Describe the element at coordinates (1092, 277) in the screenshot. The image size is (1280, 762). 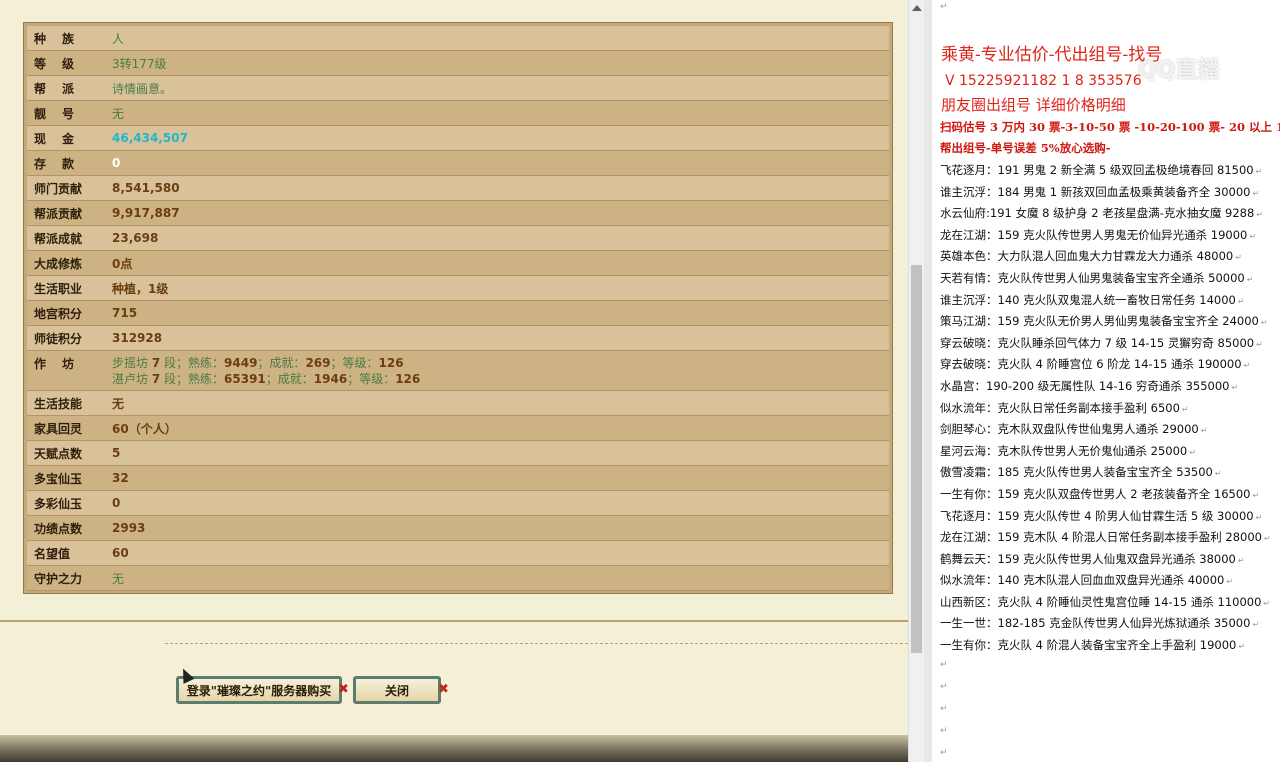
I see `listing-text: 天若有情：克火队传世男人仙男鬼装备宝宝齐全通杀 50000` at that location.